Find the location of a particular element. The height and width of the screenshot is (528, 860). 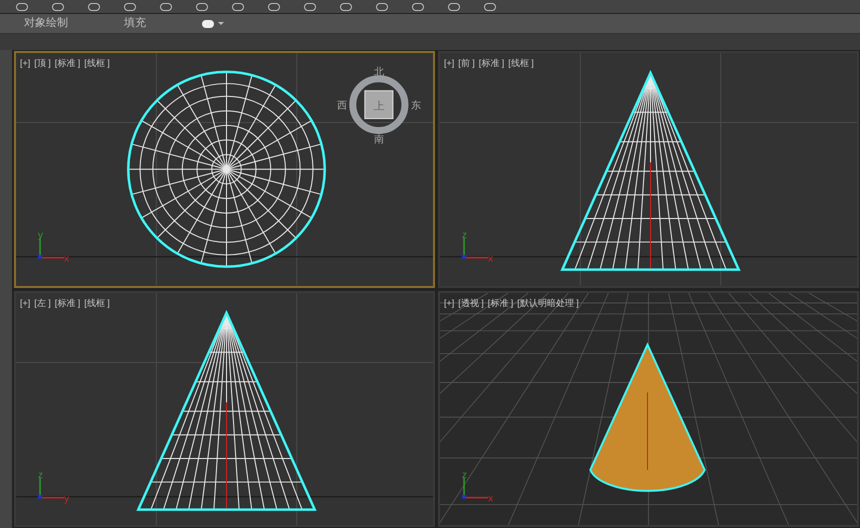

viewport-menu-label: [默认明暗处理 ] is located at coordinates (548, 303).